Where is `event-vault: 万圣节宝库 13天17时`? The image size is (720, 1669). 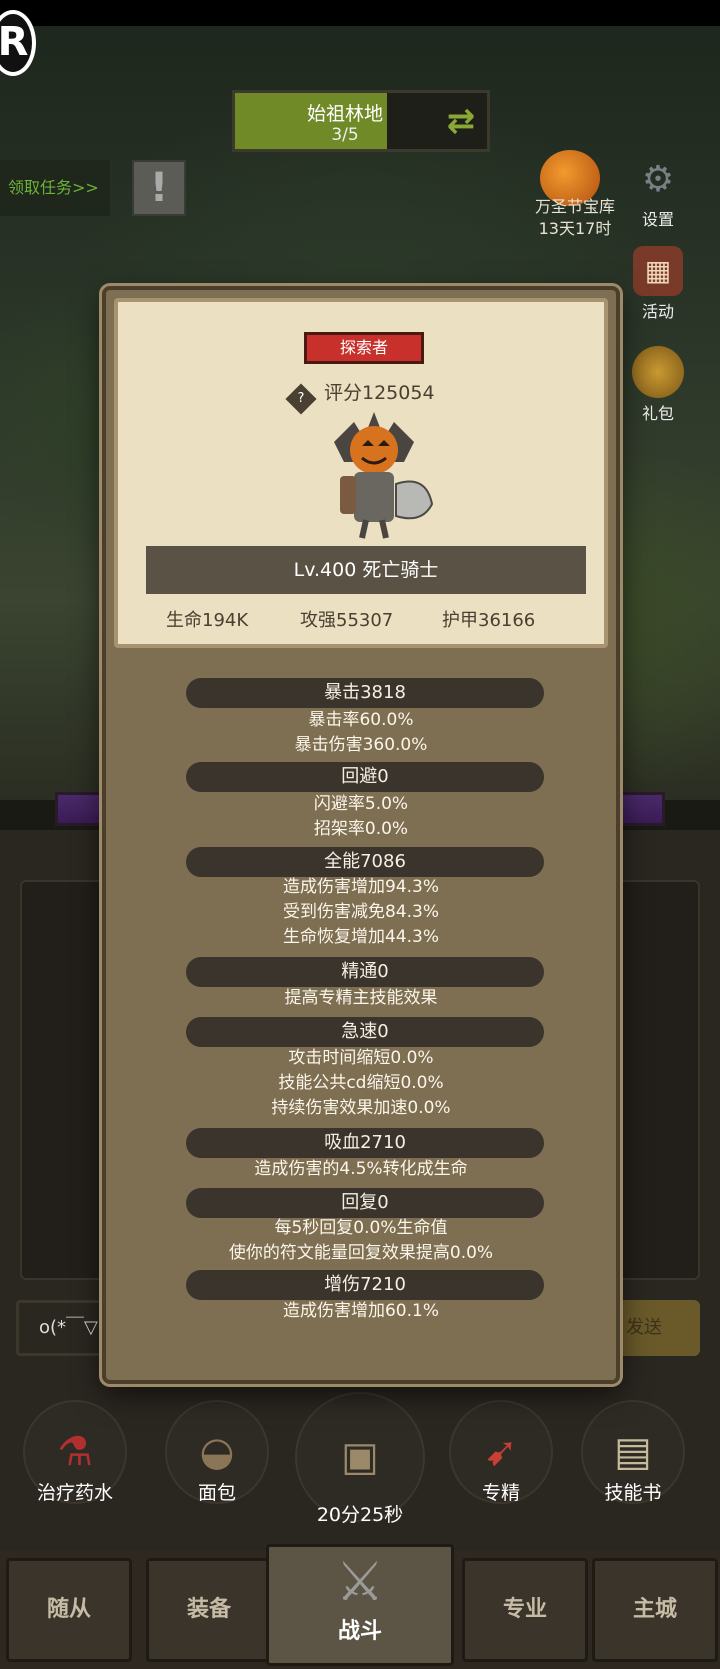 event-vault: 万圣节宝库 13天17时 is located at coordinates (575, 218).